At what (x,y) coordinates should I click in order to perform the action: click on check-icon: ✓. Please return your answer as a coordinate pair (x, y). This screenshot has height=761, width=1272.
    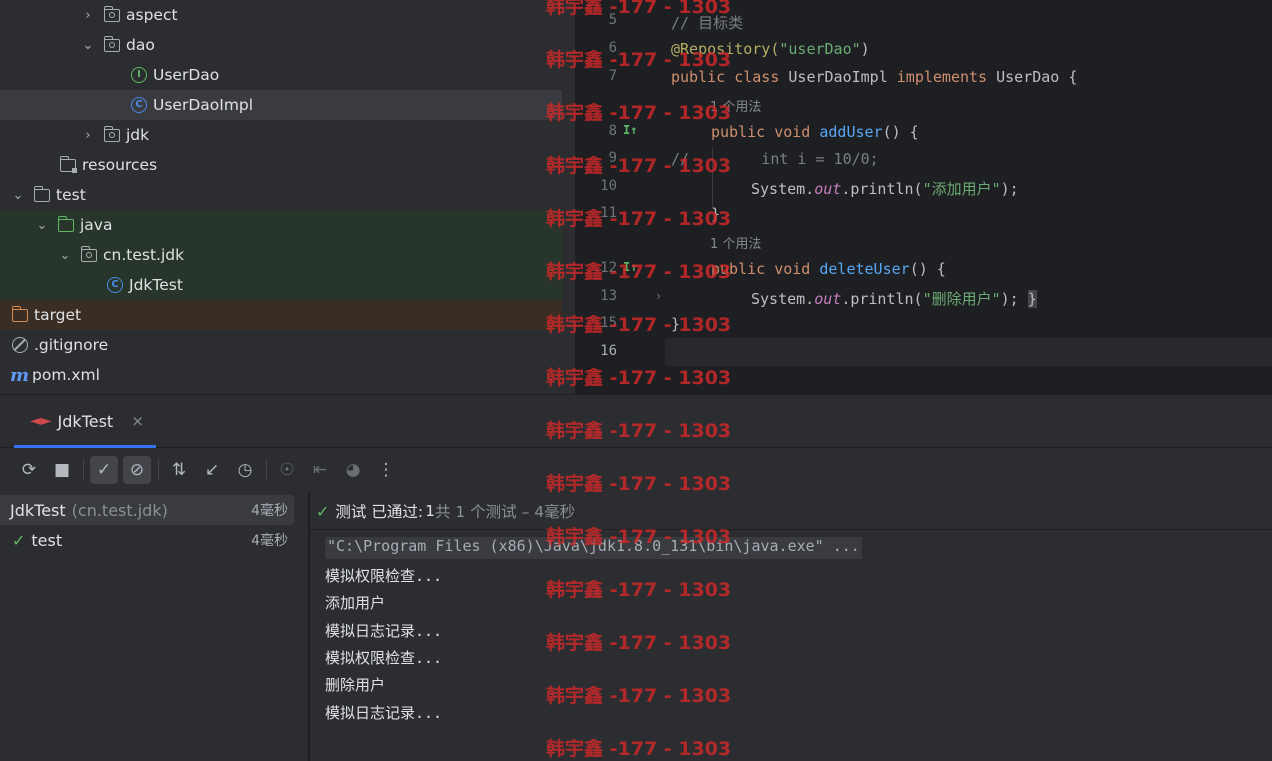
    Looking at the image, I should click on (19, 540).